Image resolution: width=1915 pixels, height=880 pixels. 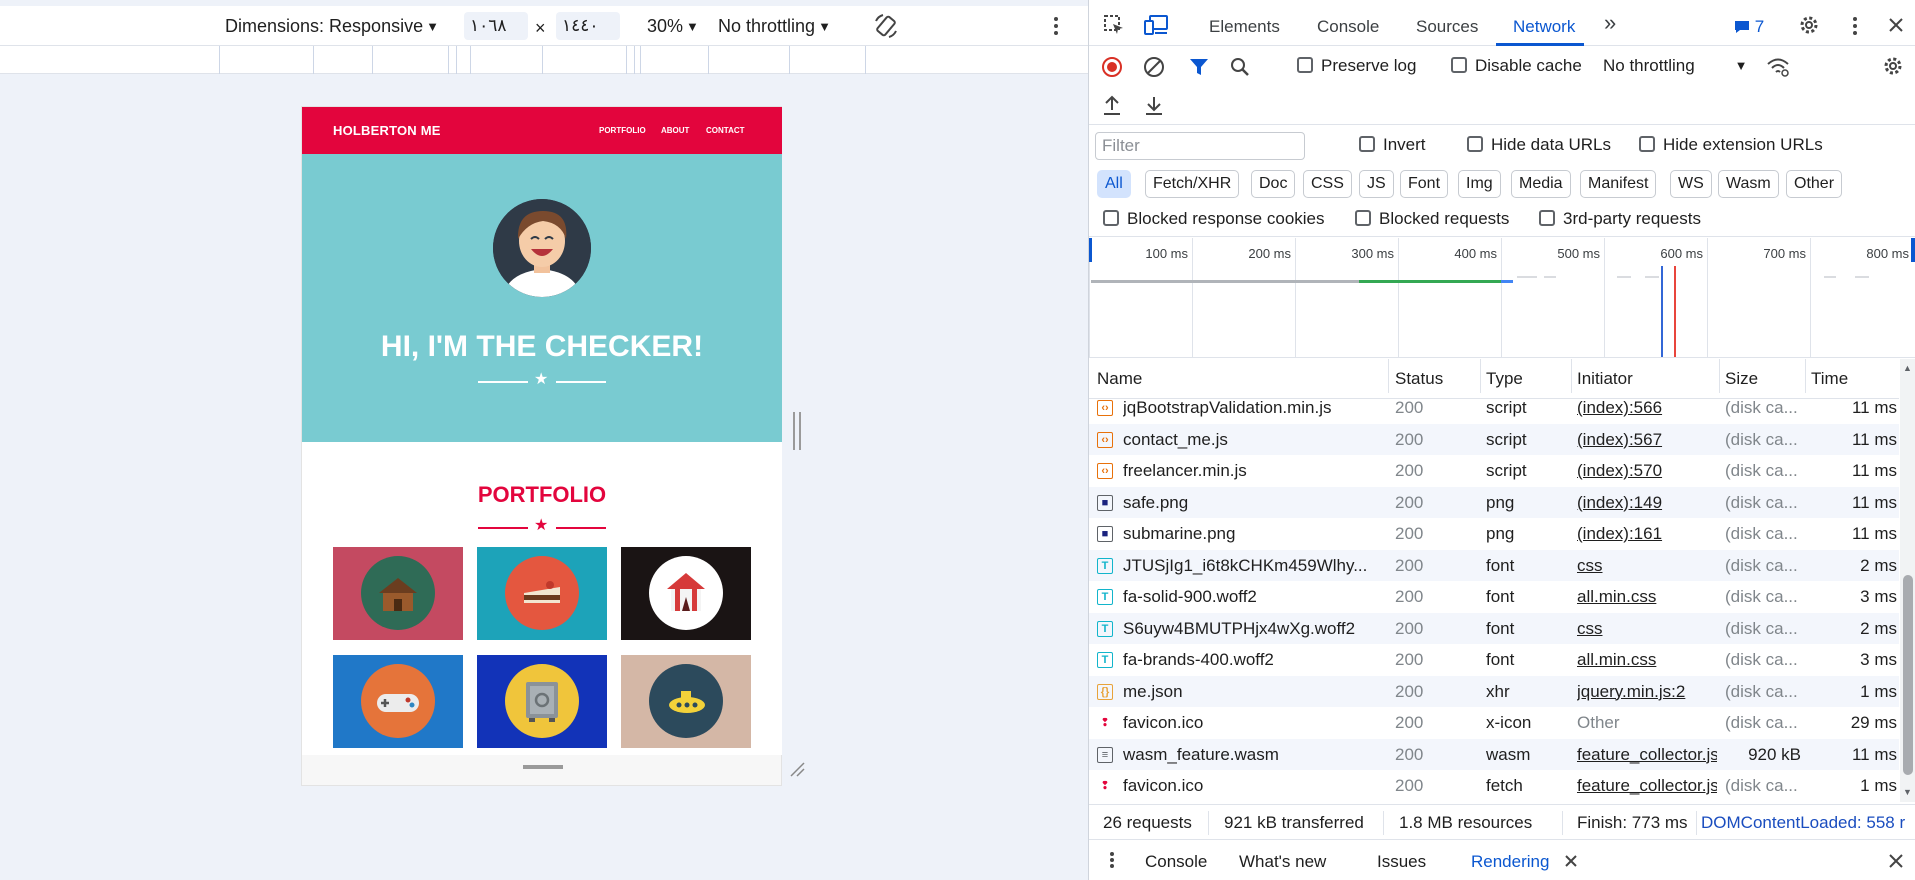 What do you see at coordinates (1112, 860) in the screenshot?
I see `drawer-menu-icon` at bounding box center [1112, 860].